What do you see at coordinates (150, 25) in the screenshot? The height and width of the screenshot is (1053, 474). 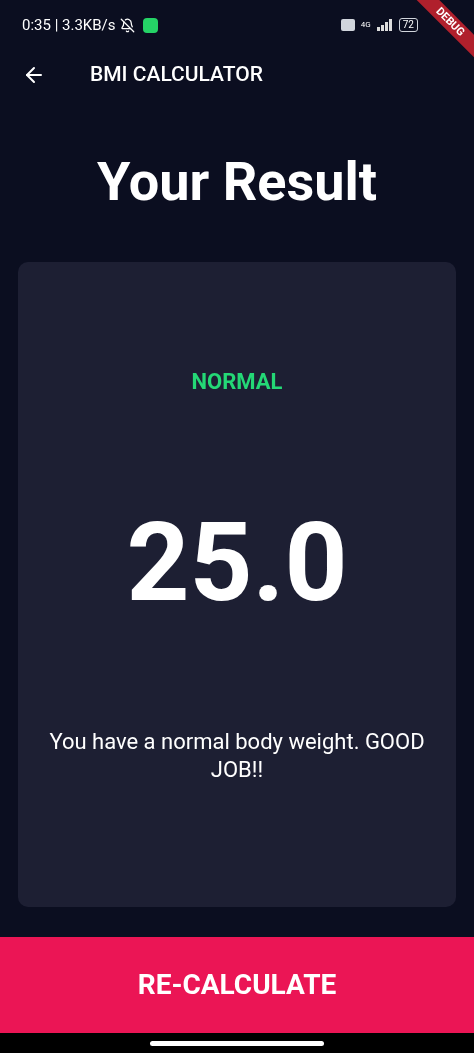 I see `chat-app-icon` at bounding box center [150, 25].